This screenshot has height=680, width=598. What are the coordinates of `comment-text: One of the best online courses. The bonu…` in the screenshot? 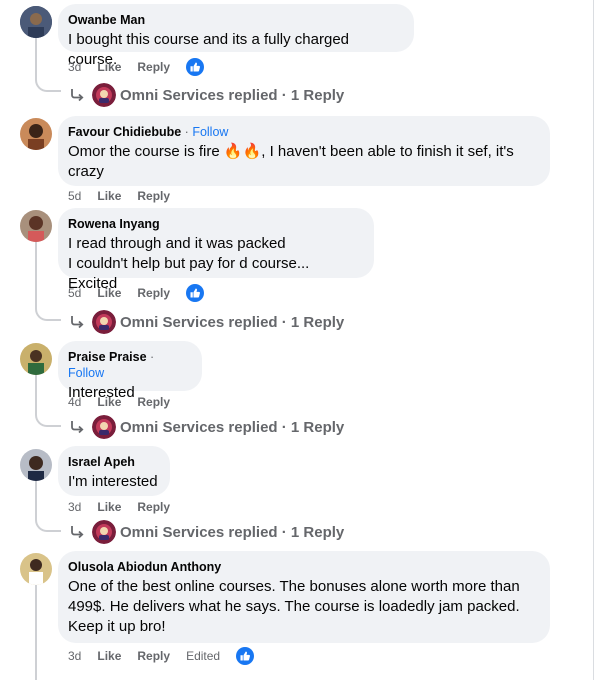 It's located at (294, 586).